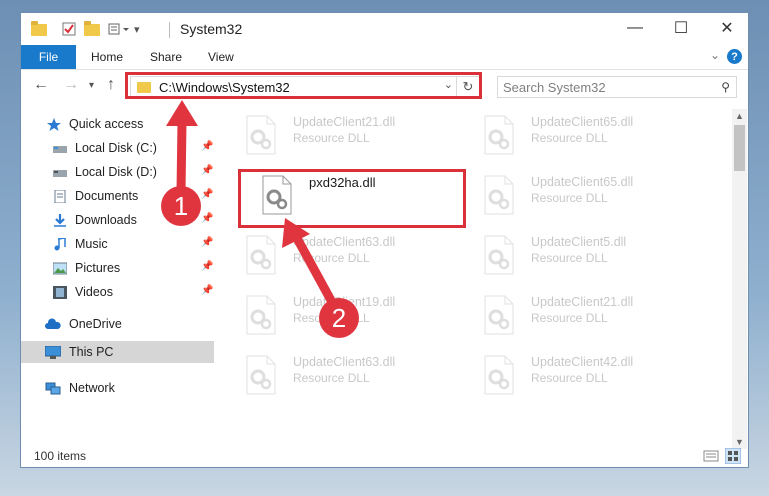  What do you see at coordinates (60, 243) in the screenshot?
I see `music-icon` at bounding box center [60, 243].